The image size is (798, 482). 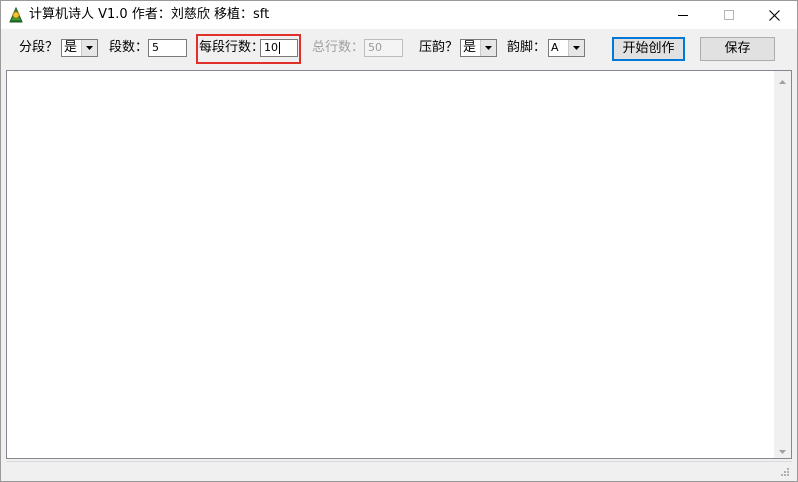 I want to click on segment-count-value: 5, so click(x=155, y=47).